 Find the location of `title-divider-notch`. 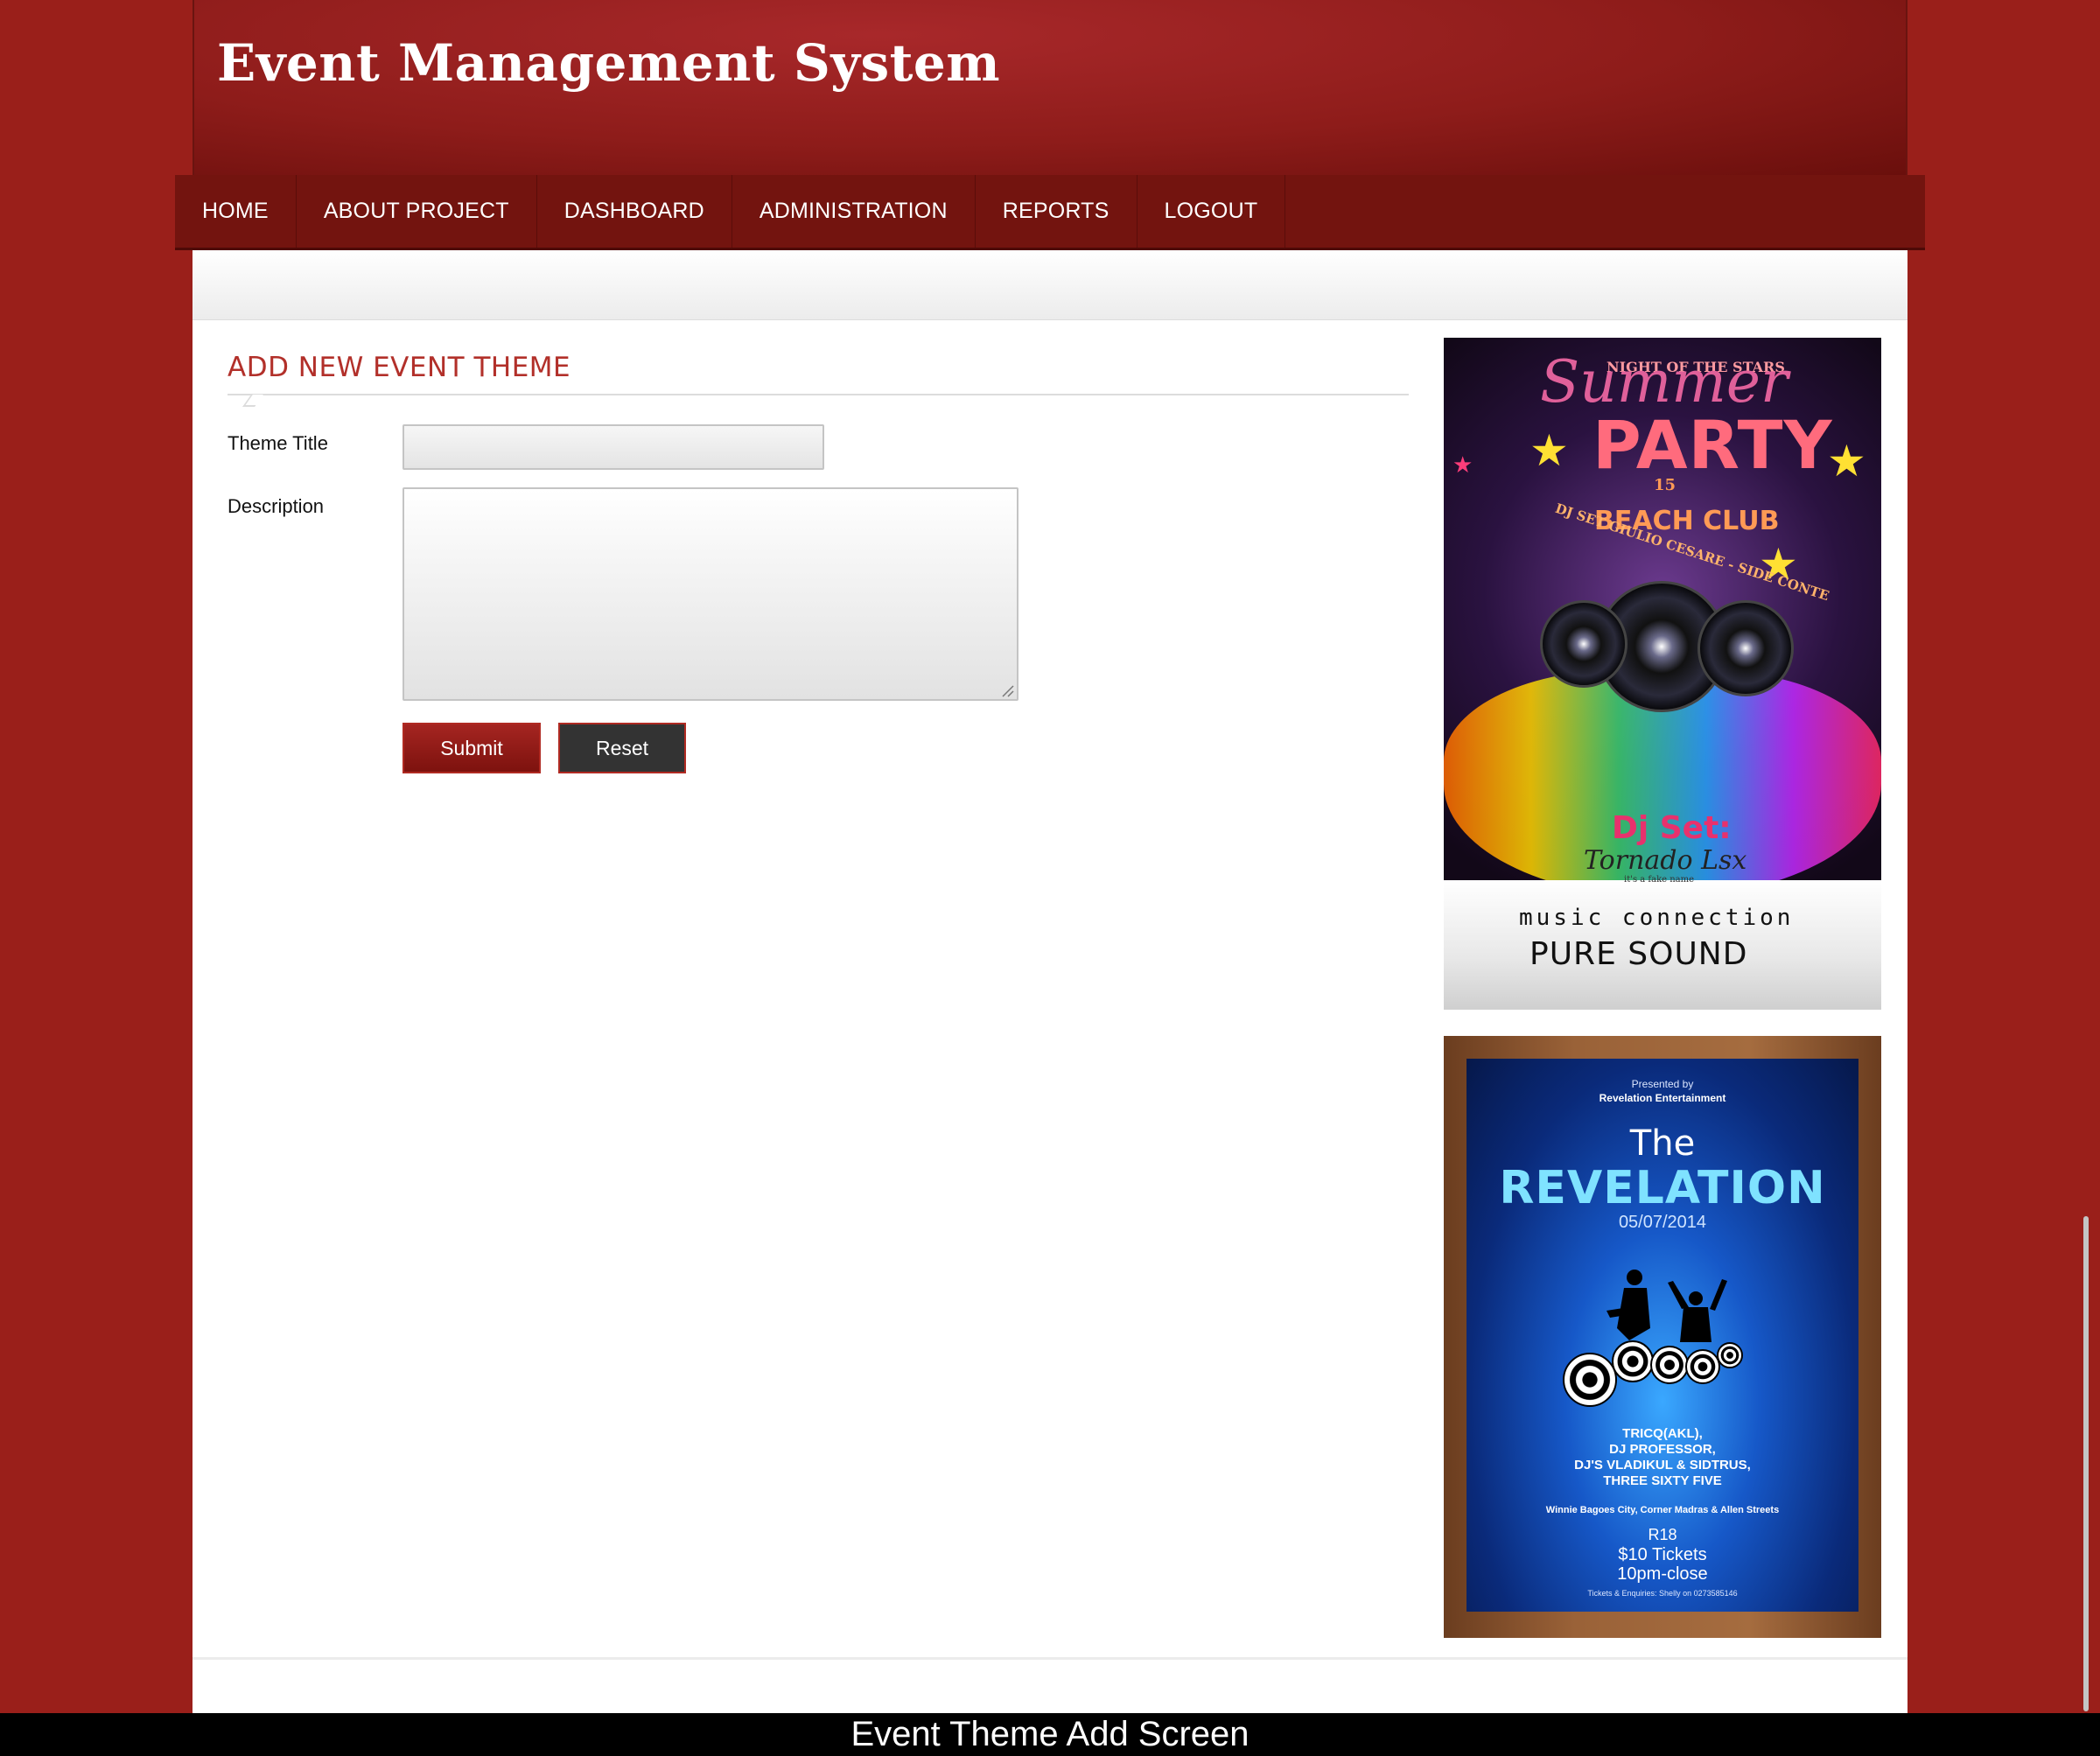

title-divider-notch is located at coordinates (252, 401).